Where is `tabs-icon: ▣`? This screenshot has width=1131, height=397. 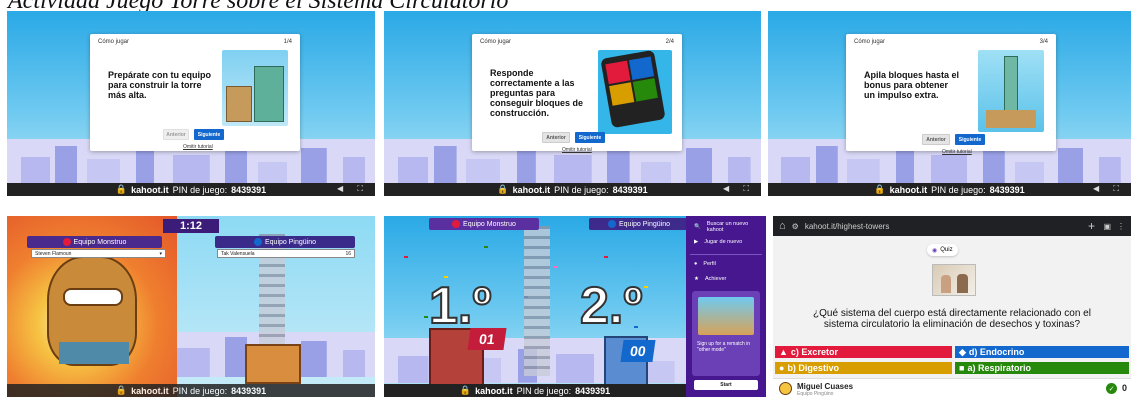
tabs-icon: ▣ is located at coordinates (1107, 226).